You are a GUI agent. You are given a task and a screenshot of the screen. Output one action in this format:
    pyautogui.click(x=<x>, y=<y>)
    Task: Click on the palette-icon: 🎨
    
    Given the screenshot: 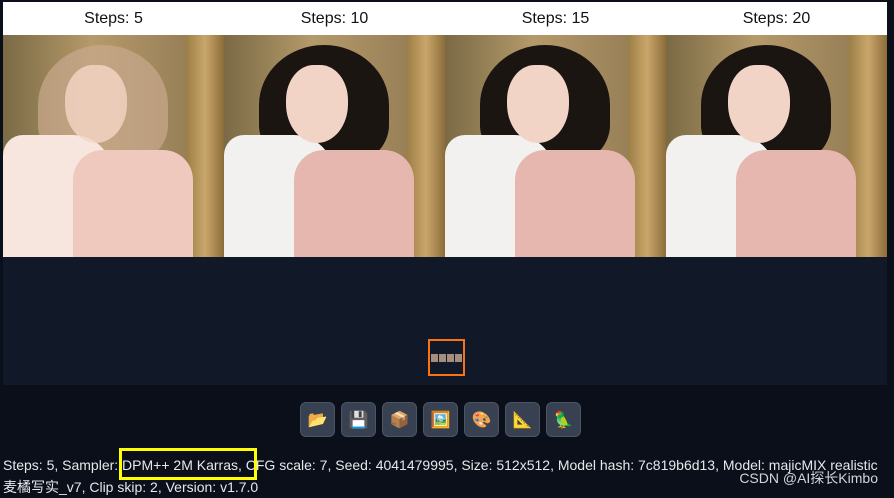 What is the action you would take?
    pyautogui.click(x=481, y=420)
    